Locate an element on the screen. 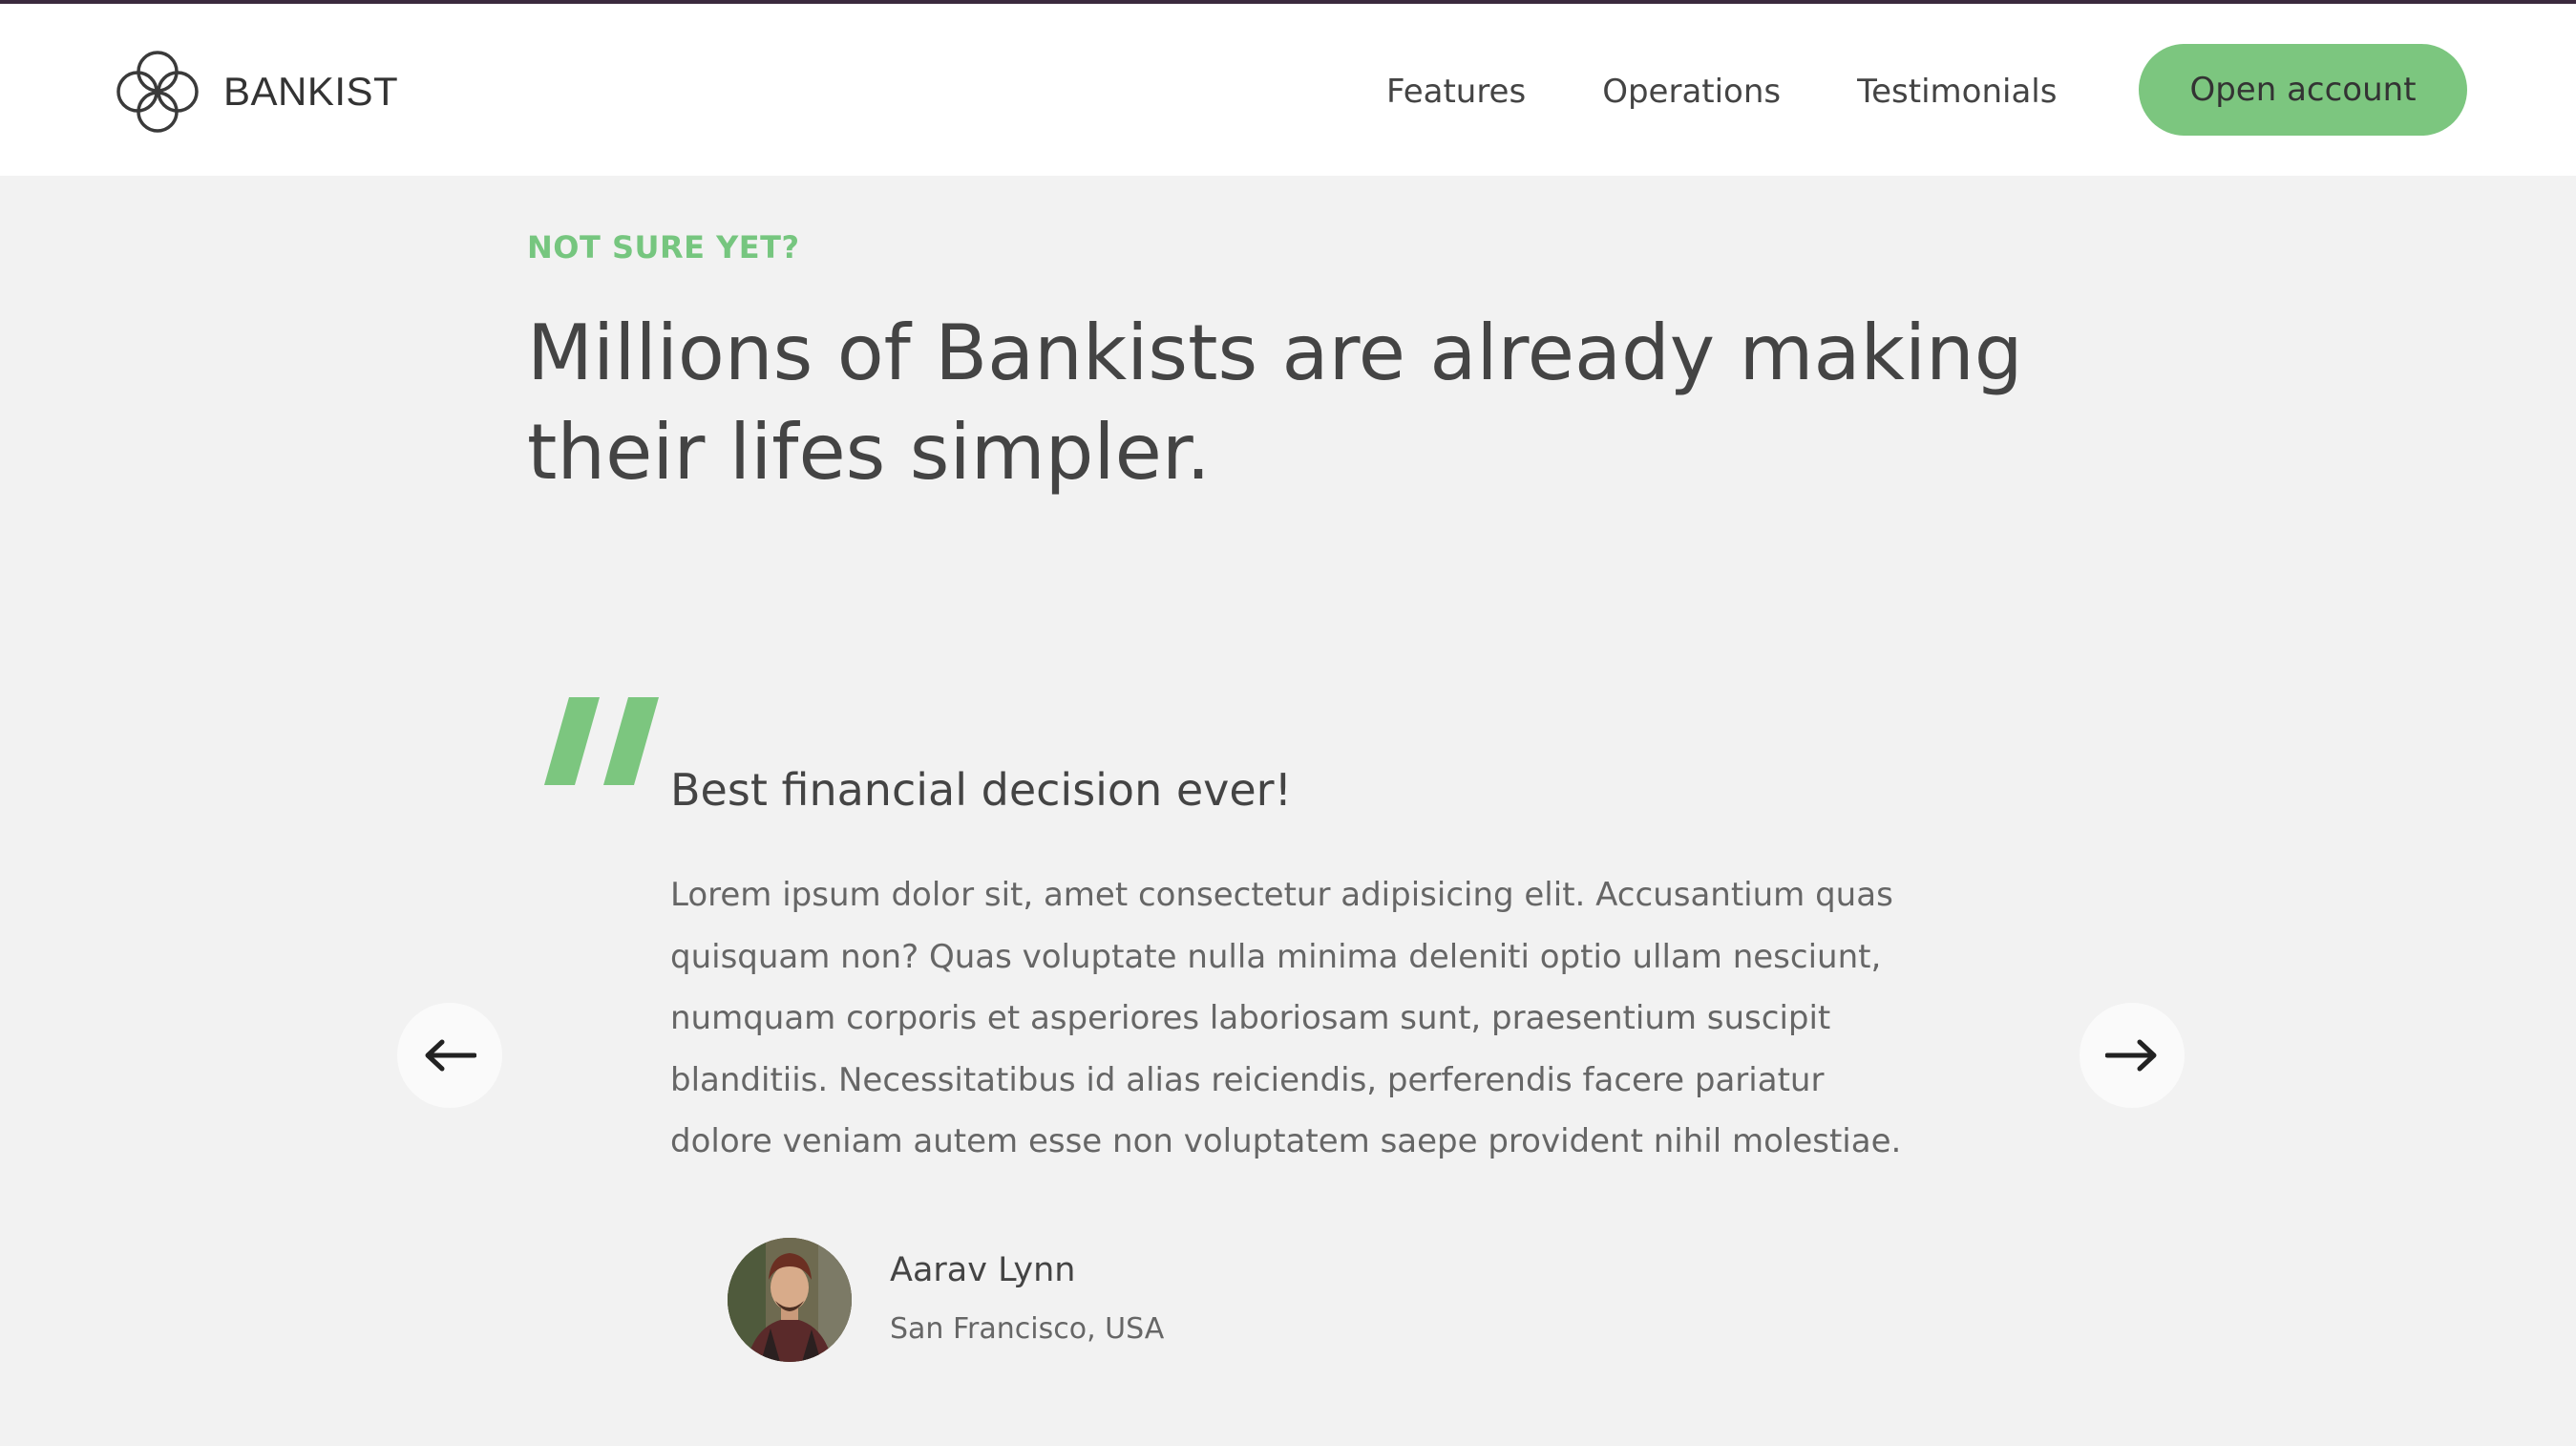  testimonial-title: Best financial decision ever! is located at coordinates (981, 790).